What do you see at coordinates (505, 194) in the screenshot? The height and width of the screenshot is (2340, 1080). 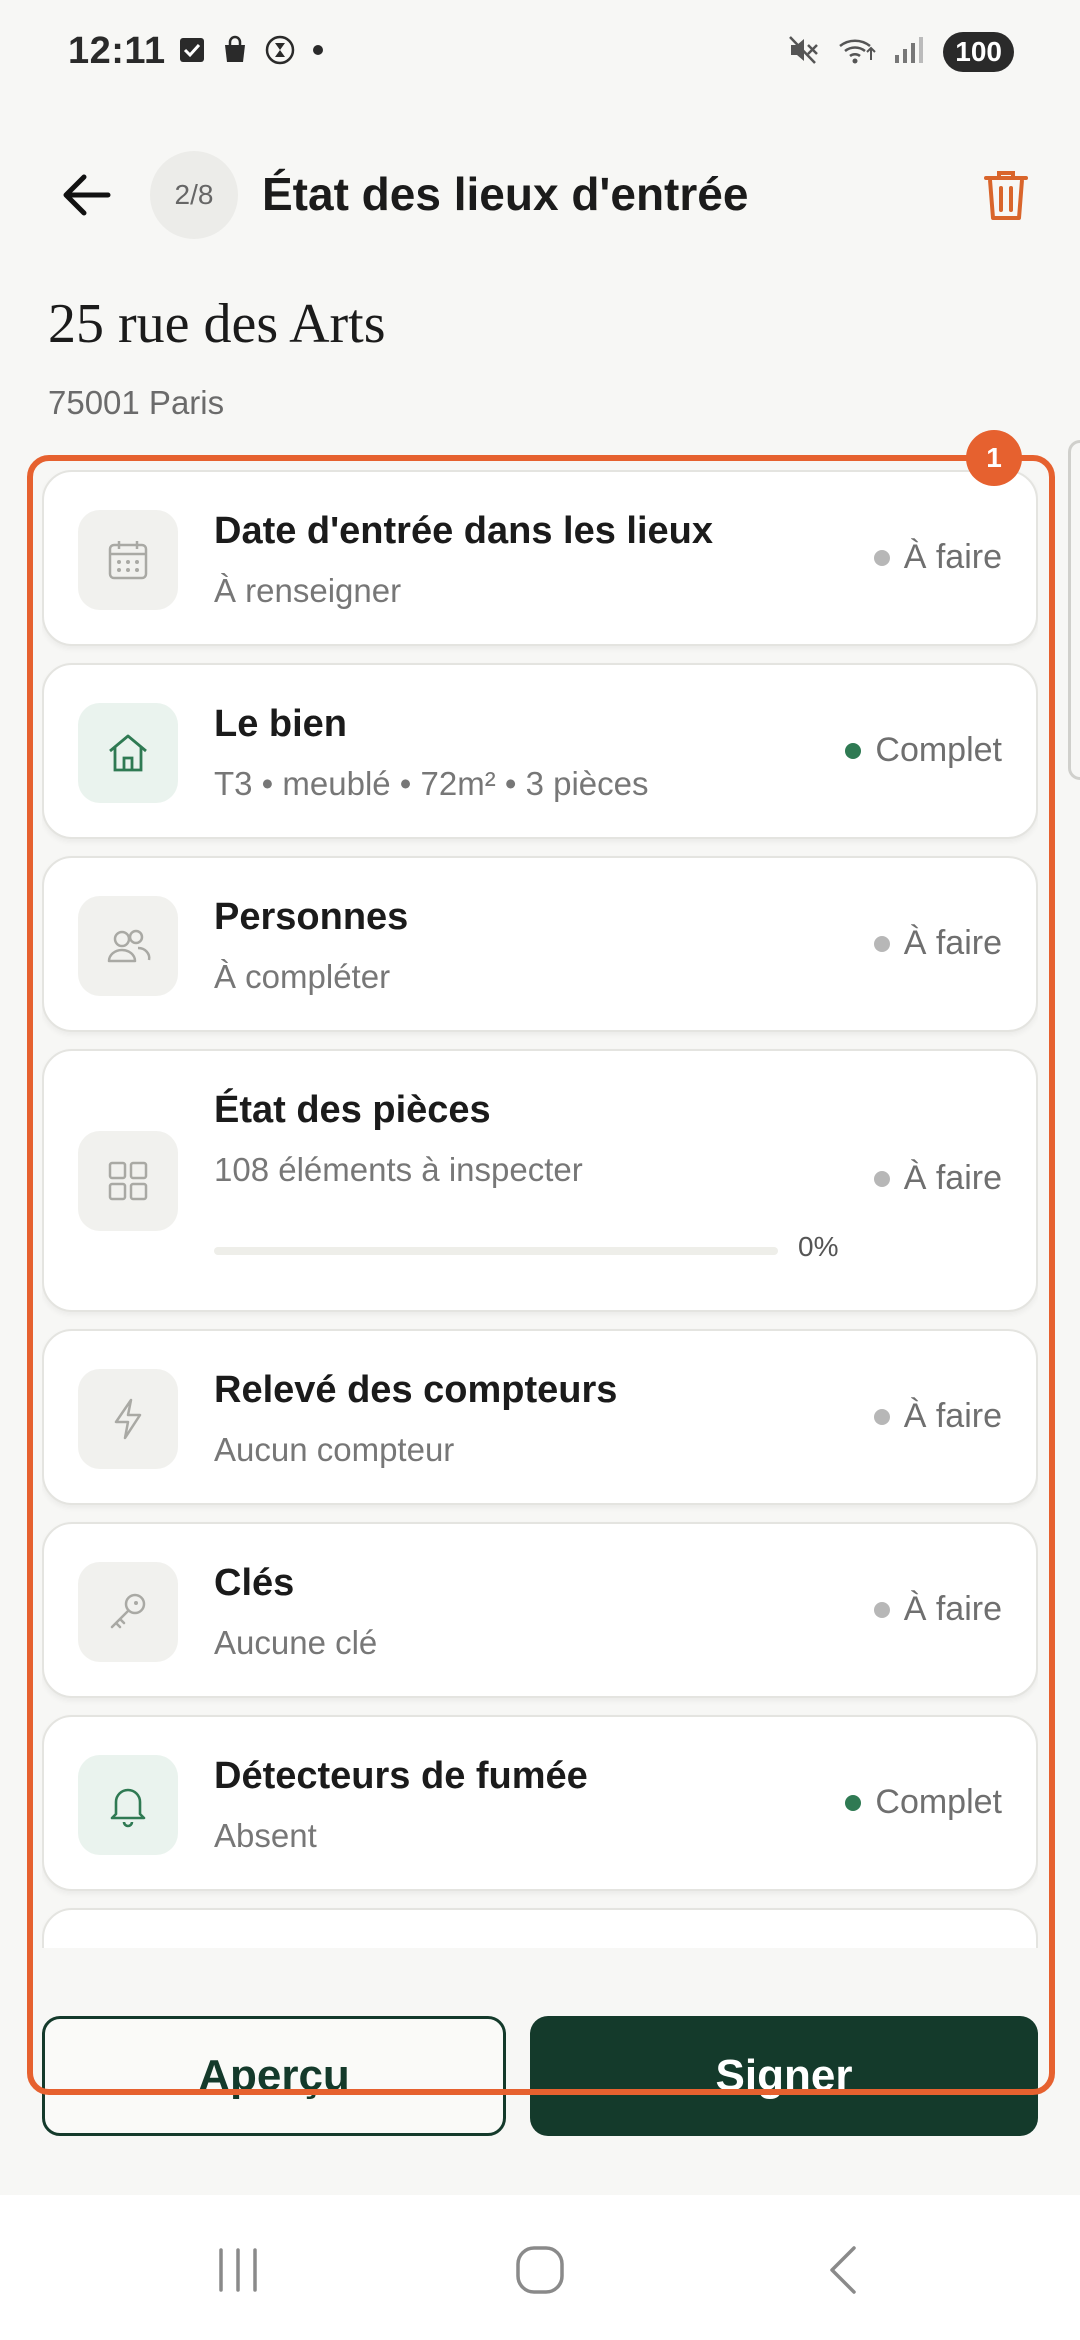 I see `page-title: État des lieux d'entrée` at bounding box center [505, 194].